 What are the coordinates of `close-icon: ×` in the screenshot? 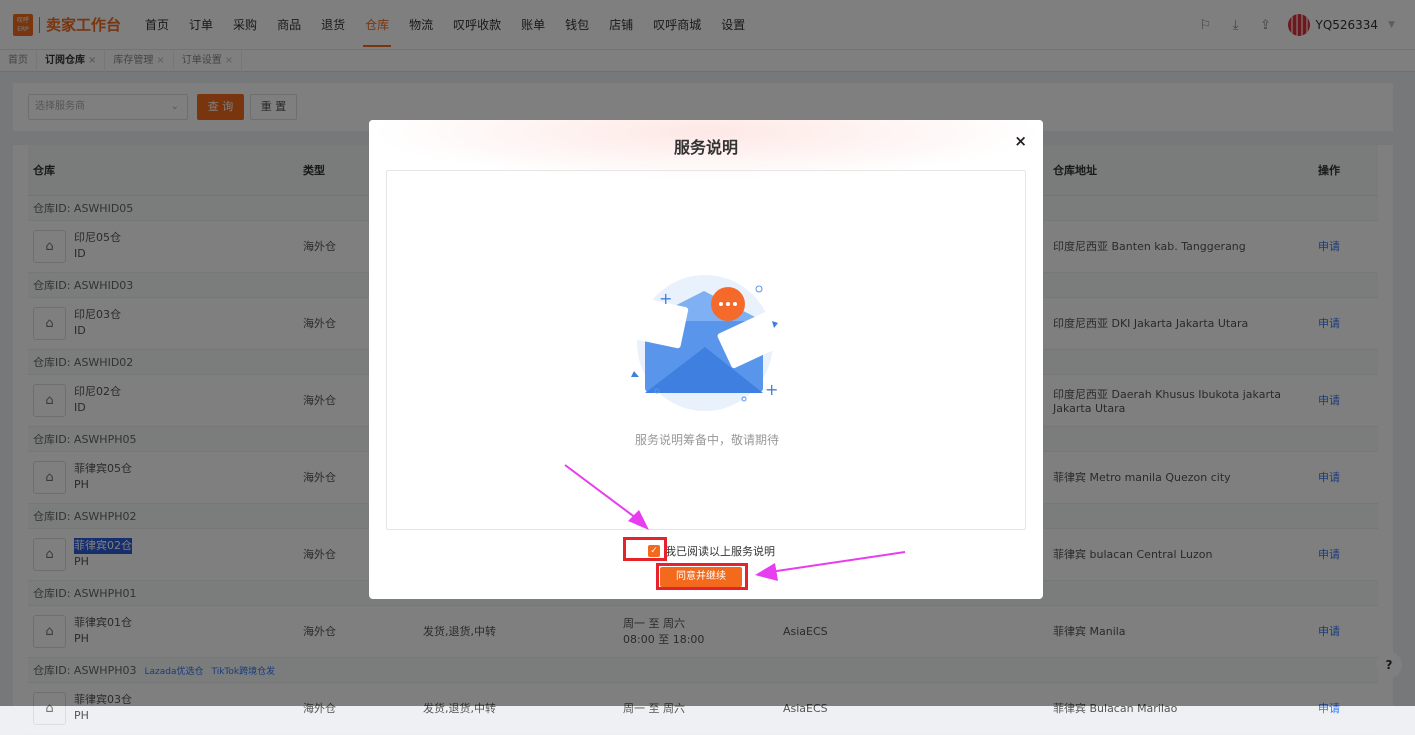 It's located at (1020, 141).